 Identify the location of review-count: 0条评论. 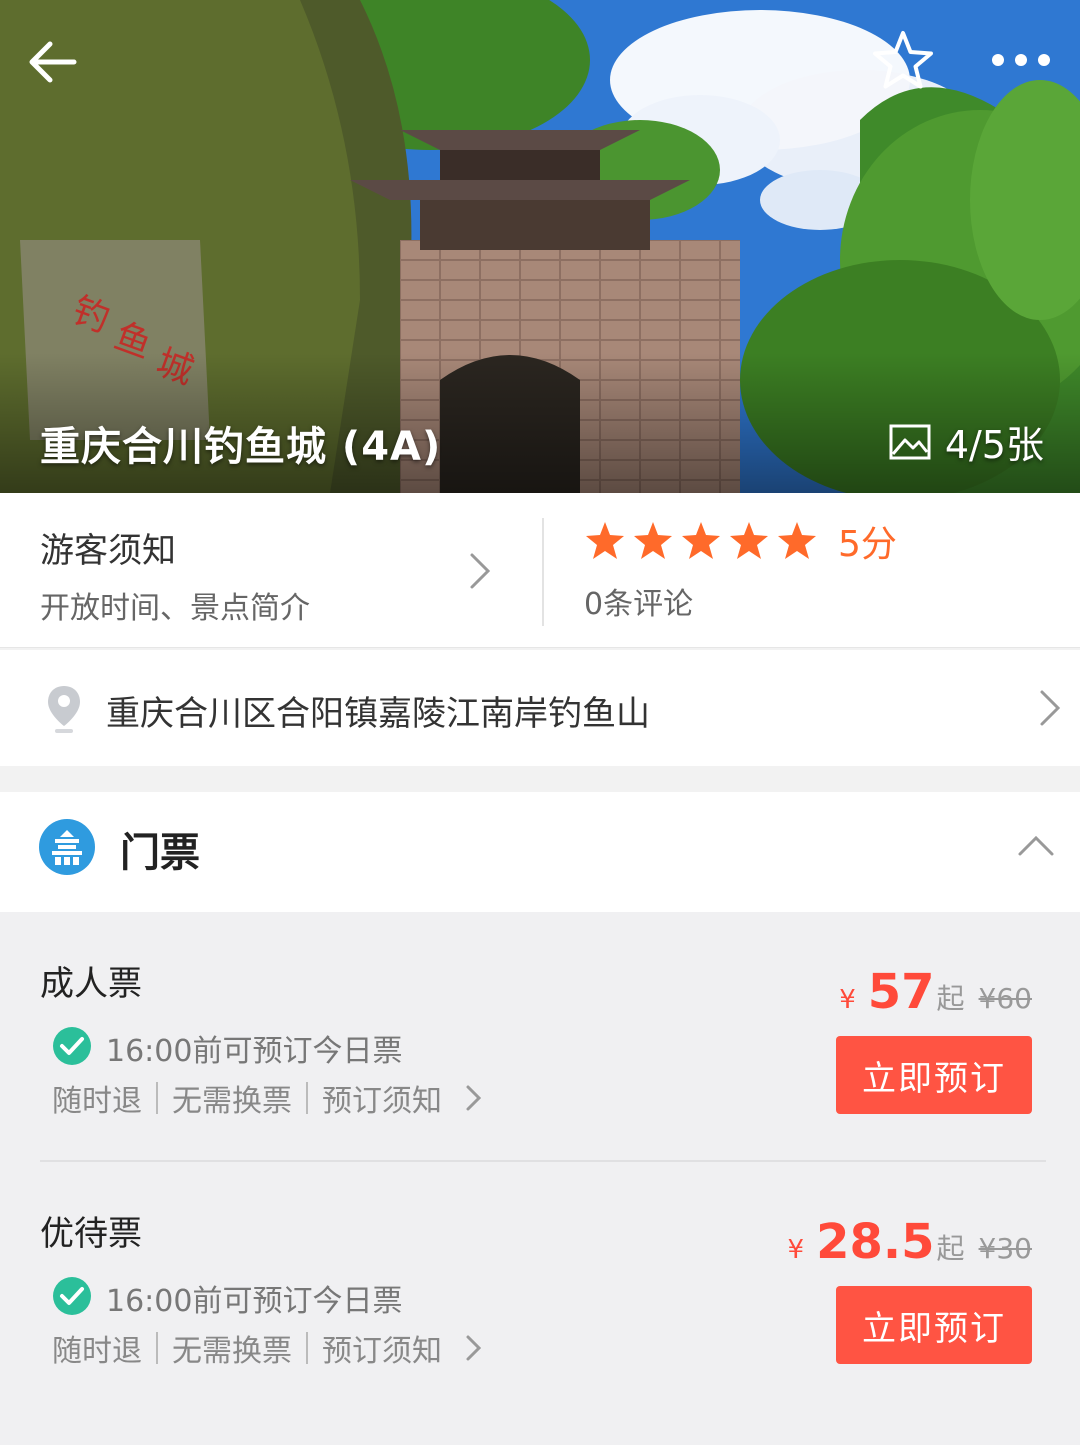
(639, 604).